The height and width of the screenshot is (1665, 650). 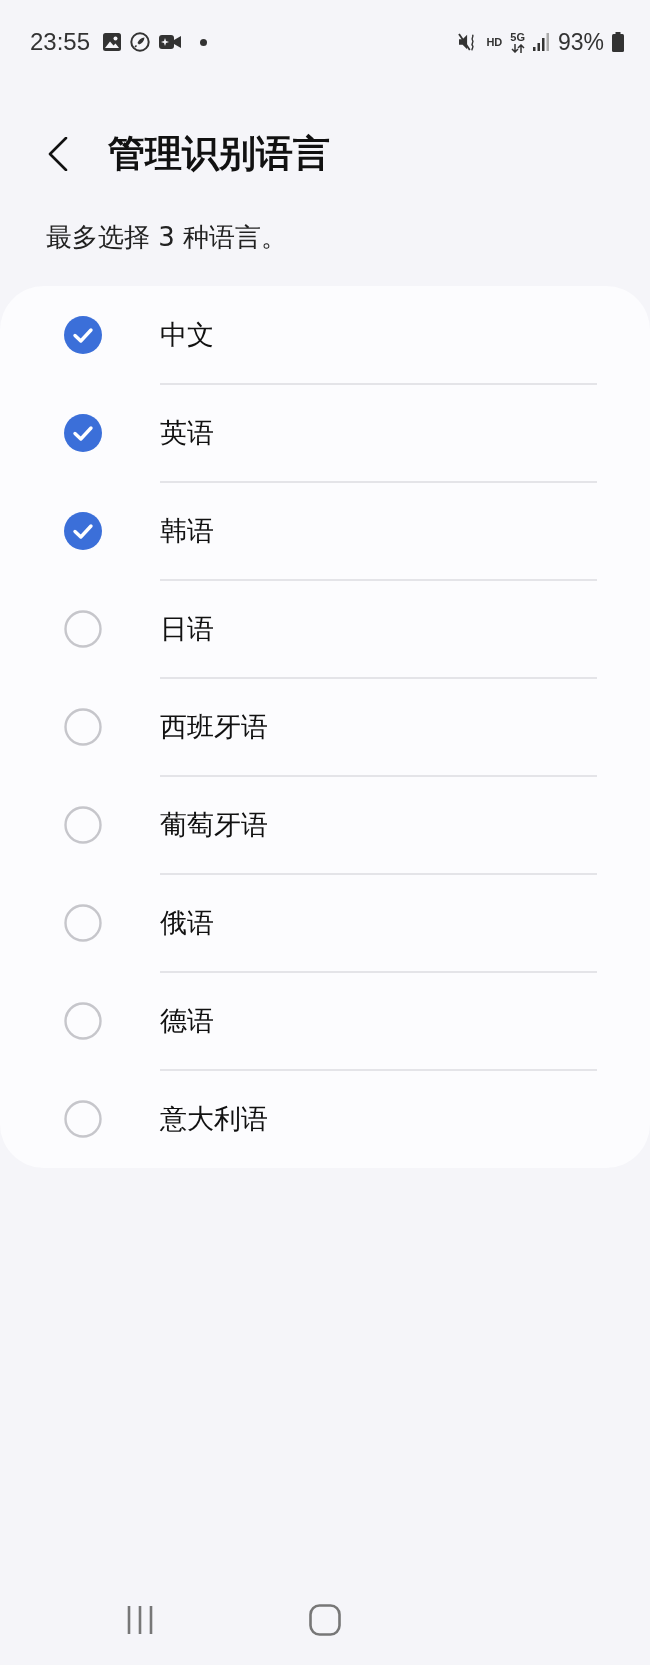 What do you see at coordinates (170, 42) in the screenshot?
I see `video-camera-icon` at bounding box center [170, 42].